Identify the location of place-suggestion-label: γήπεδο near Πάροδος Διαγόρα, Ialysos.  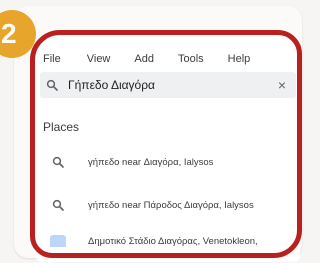
(171, 205).